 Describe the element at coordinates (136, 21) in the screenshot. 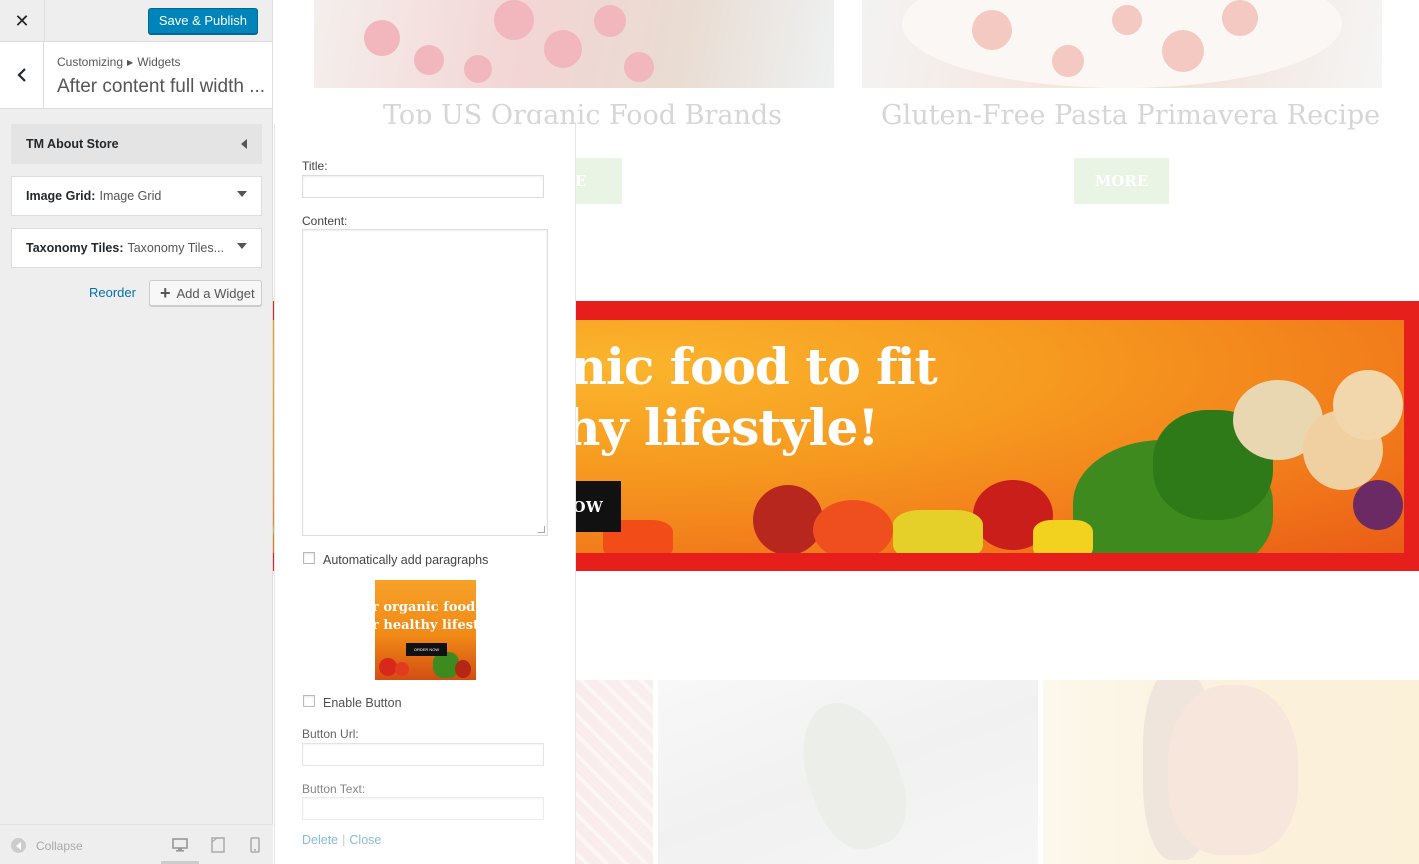

I see `customizer-header: ✕ Save & Publish` at that location.